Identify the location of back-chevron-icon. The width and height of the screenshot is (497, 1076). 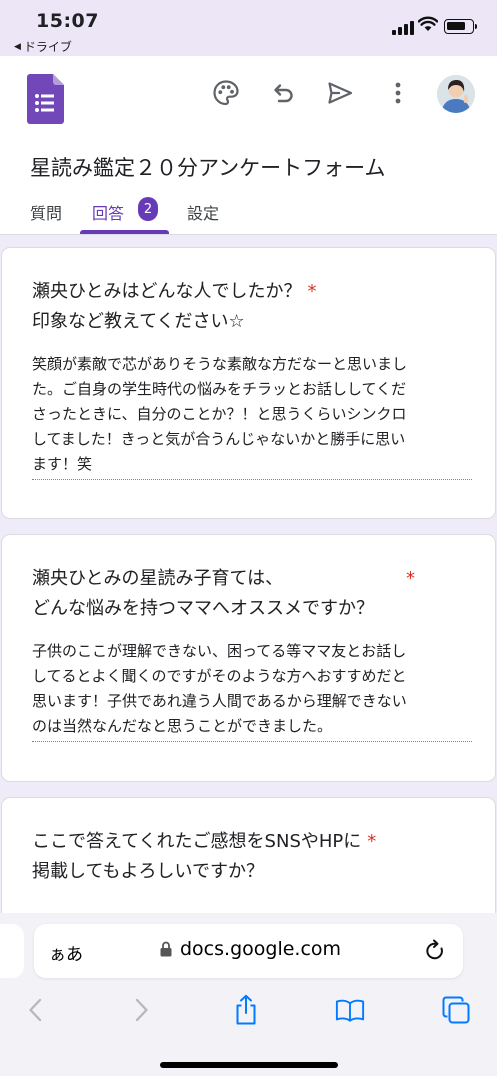
(35, 1010).